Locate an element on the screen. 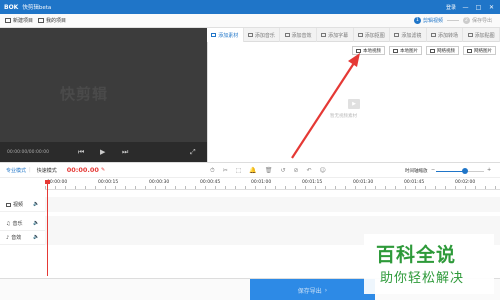  music-track-area is located at coordinates (272, 223).